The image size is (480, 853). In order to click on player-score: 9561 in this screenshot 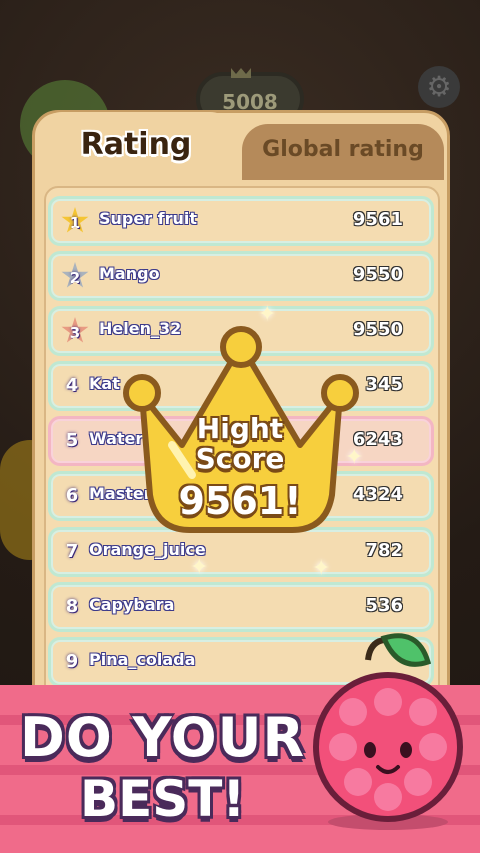, I will do `click(377, 219)`.